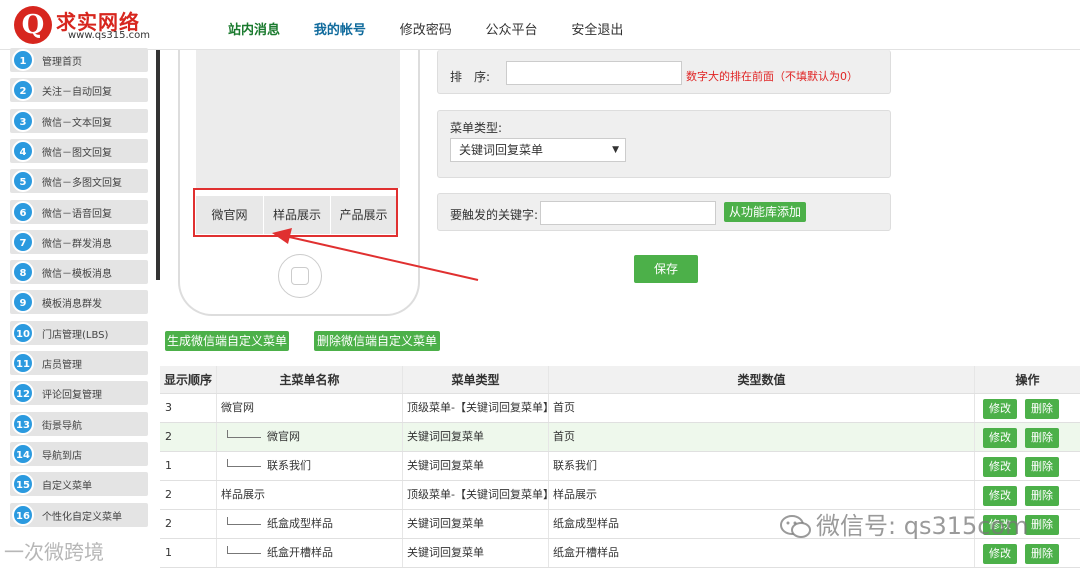  Describe the element at coordinates (23, 60) in the screenshot. I see `sidebar-item-number: 1` at that location.